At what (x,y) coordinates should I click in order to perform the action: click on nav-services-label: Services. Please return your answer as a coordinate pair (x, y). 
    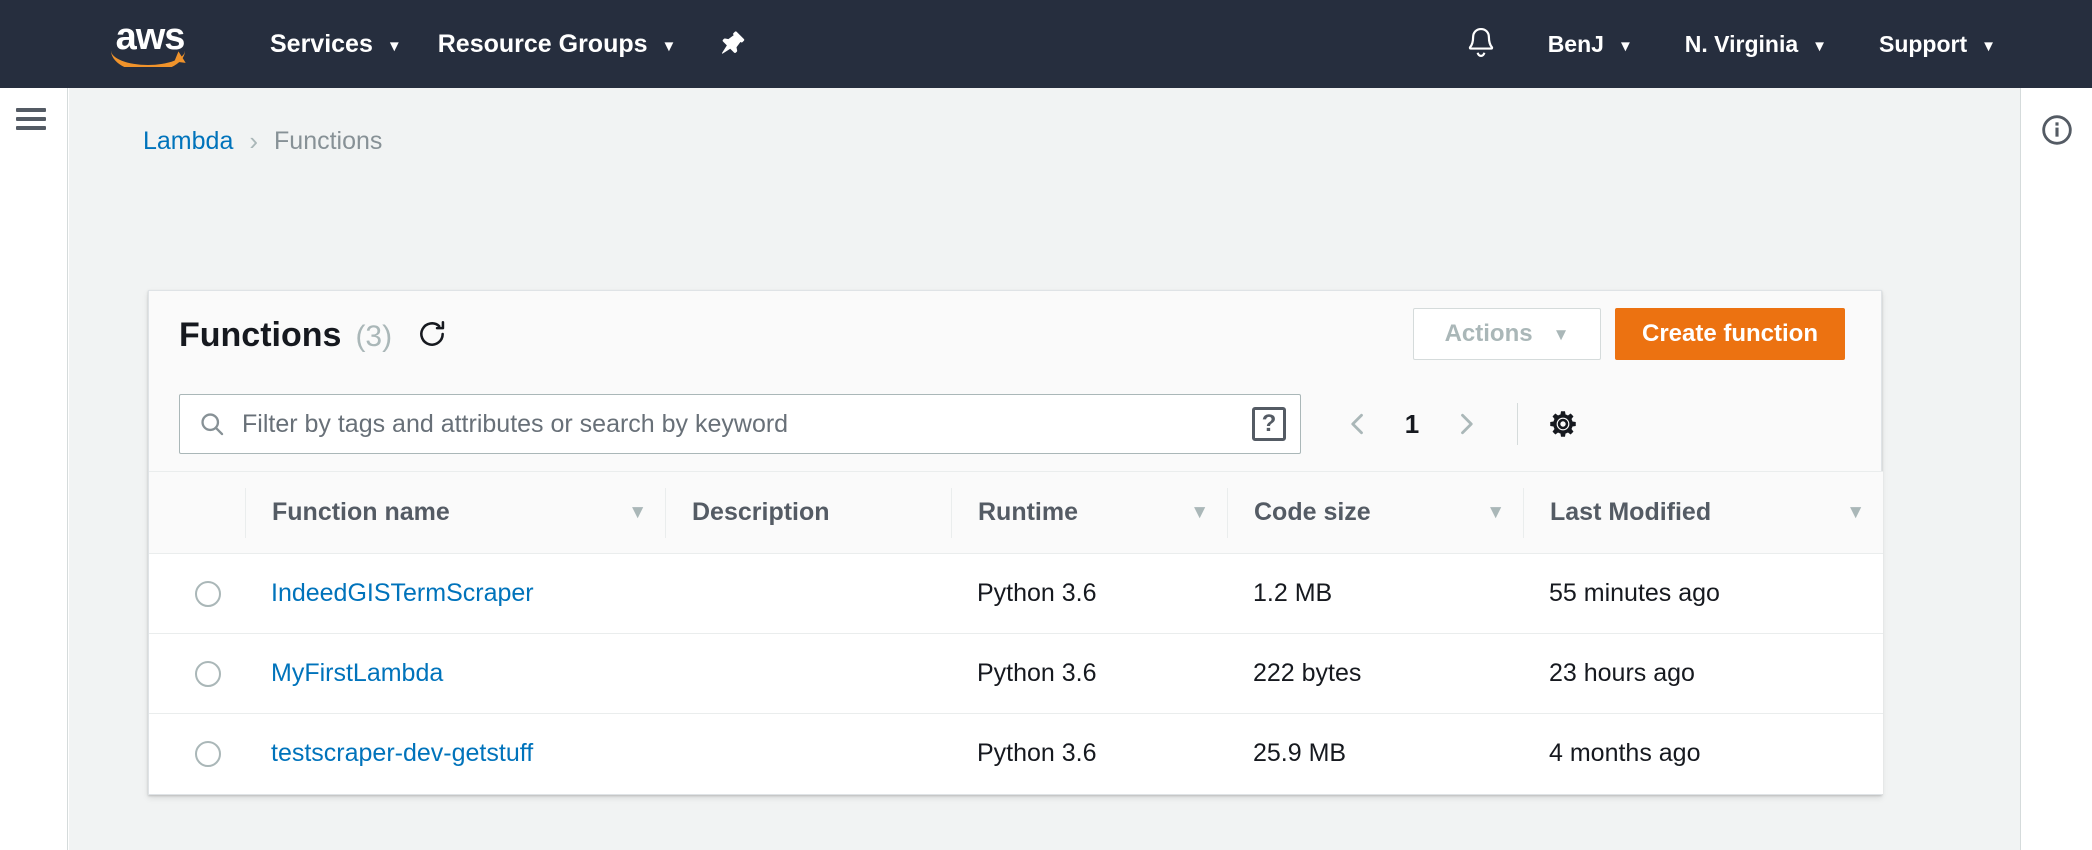
    Looking at the image, I should click on (321, 43).